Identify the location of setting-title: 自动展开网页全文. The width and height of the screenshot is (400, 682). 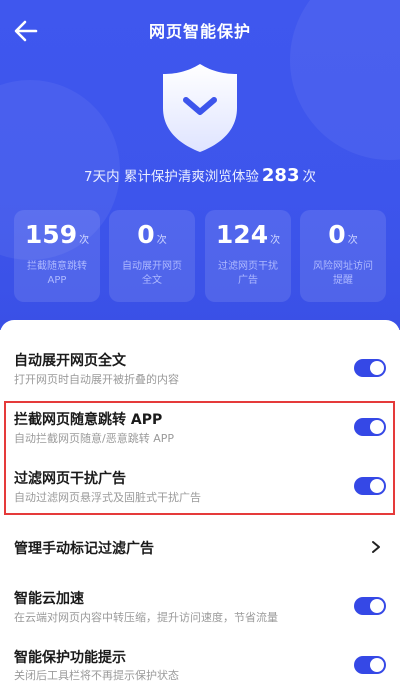
(70, 361).